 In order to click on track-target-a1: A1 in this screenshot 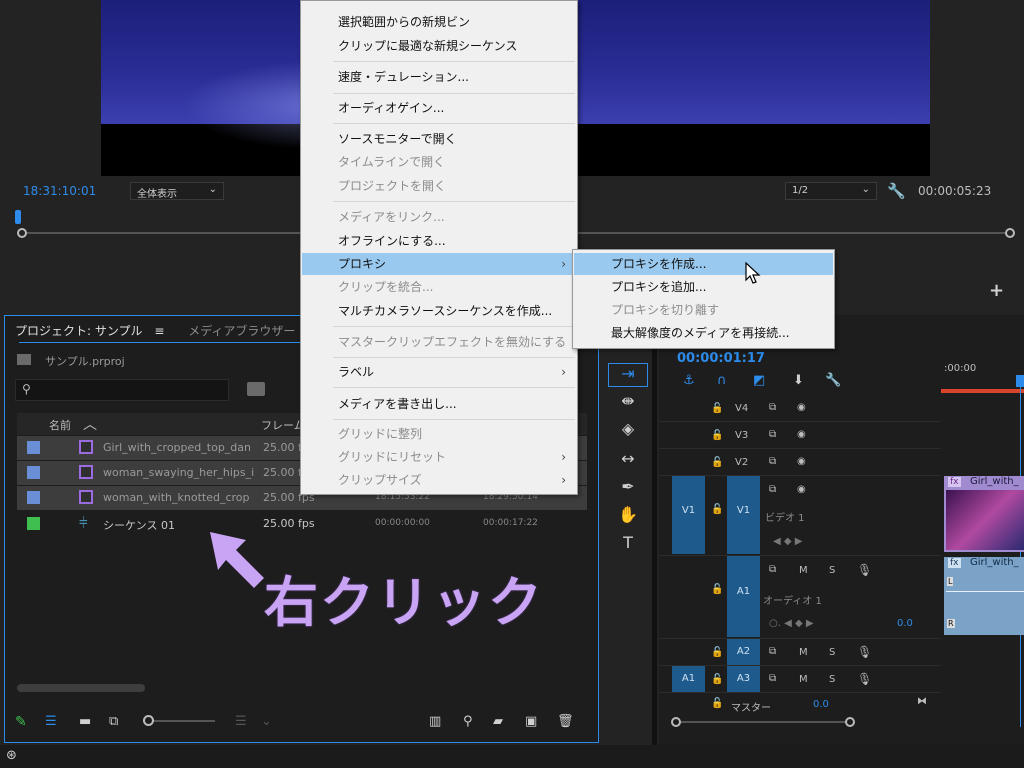, I will do `click(743, 596)`.